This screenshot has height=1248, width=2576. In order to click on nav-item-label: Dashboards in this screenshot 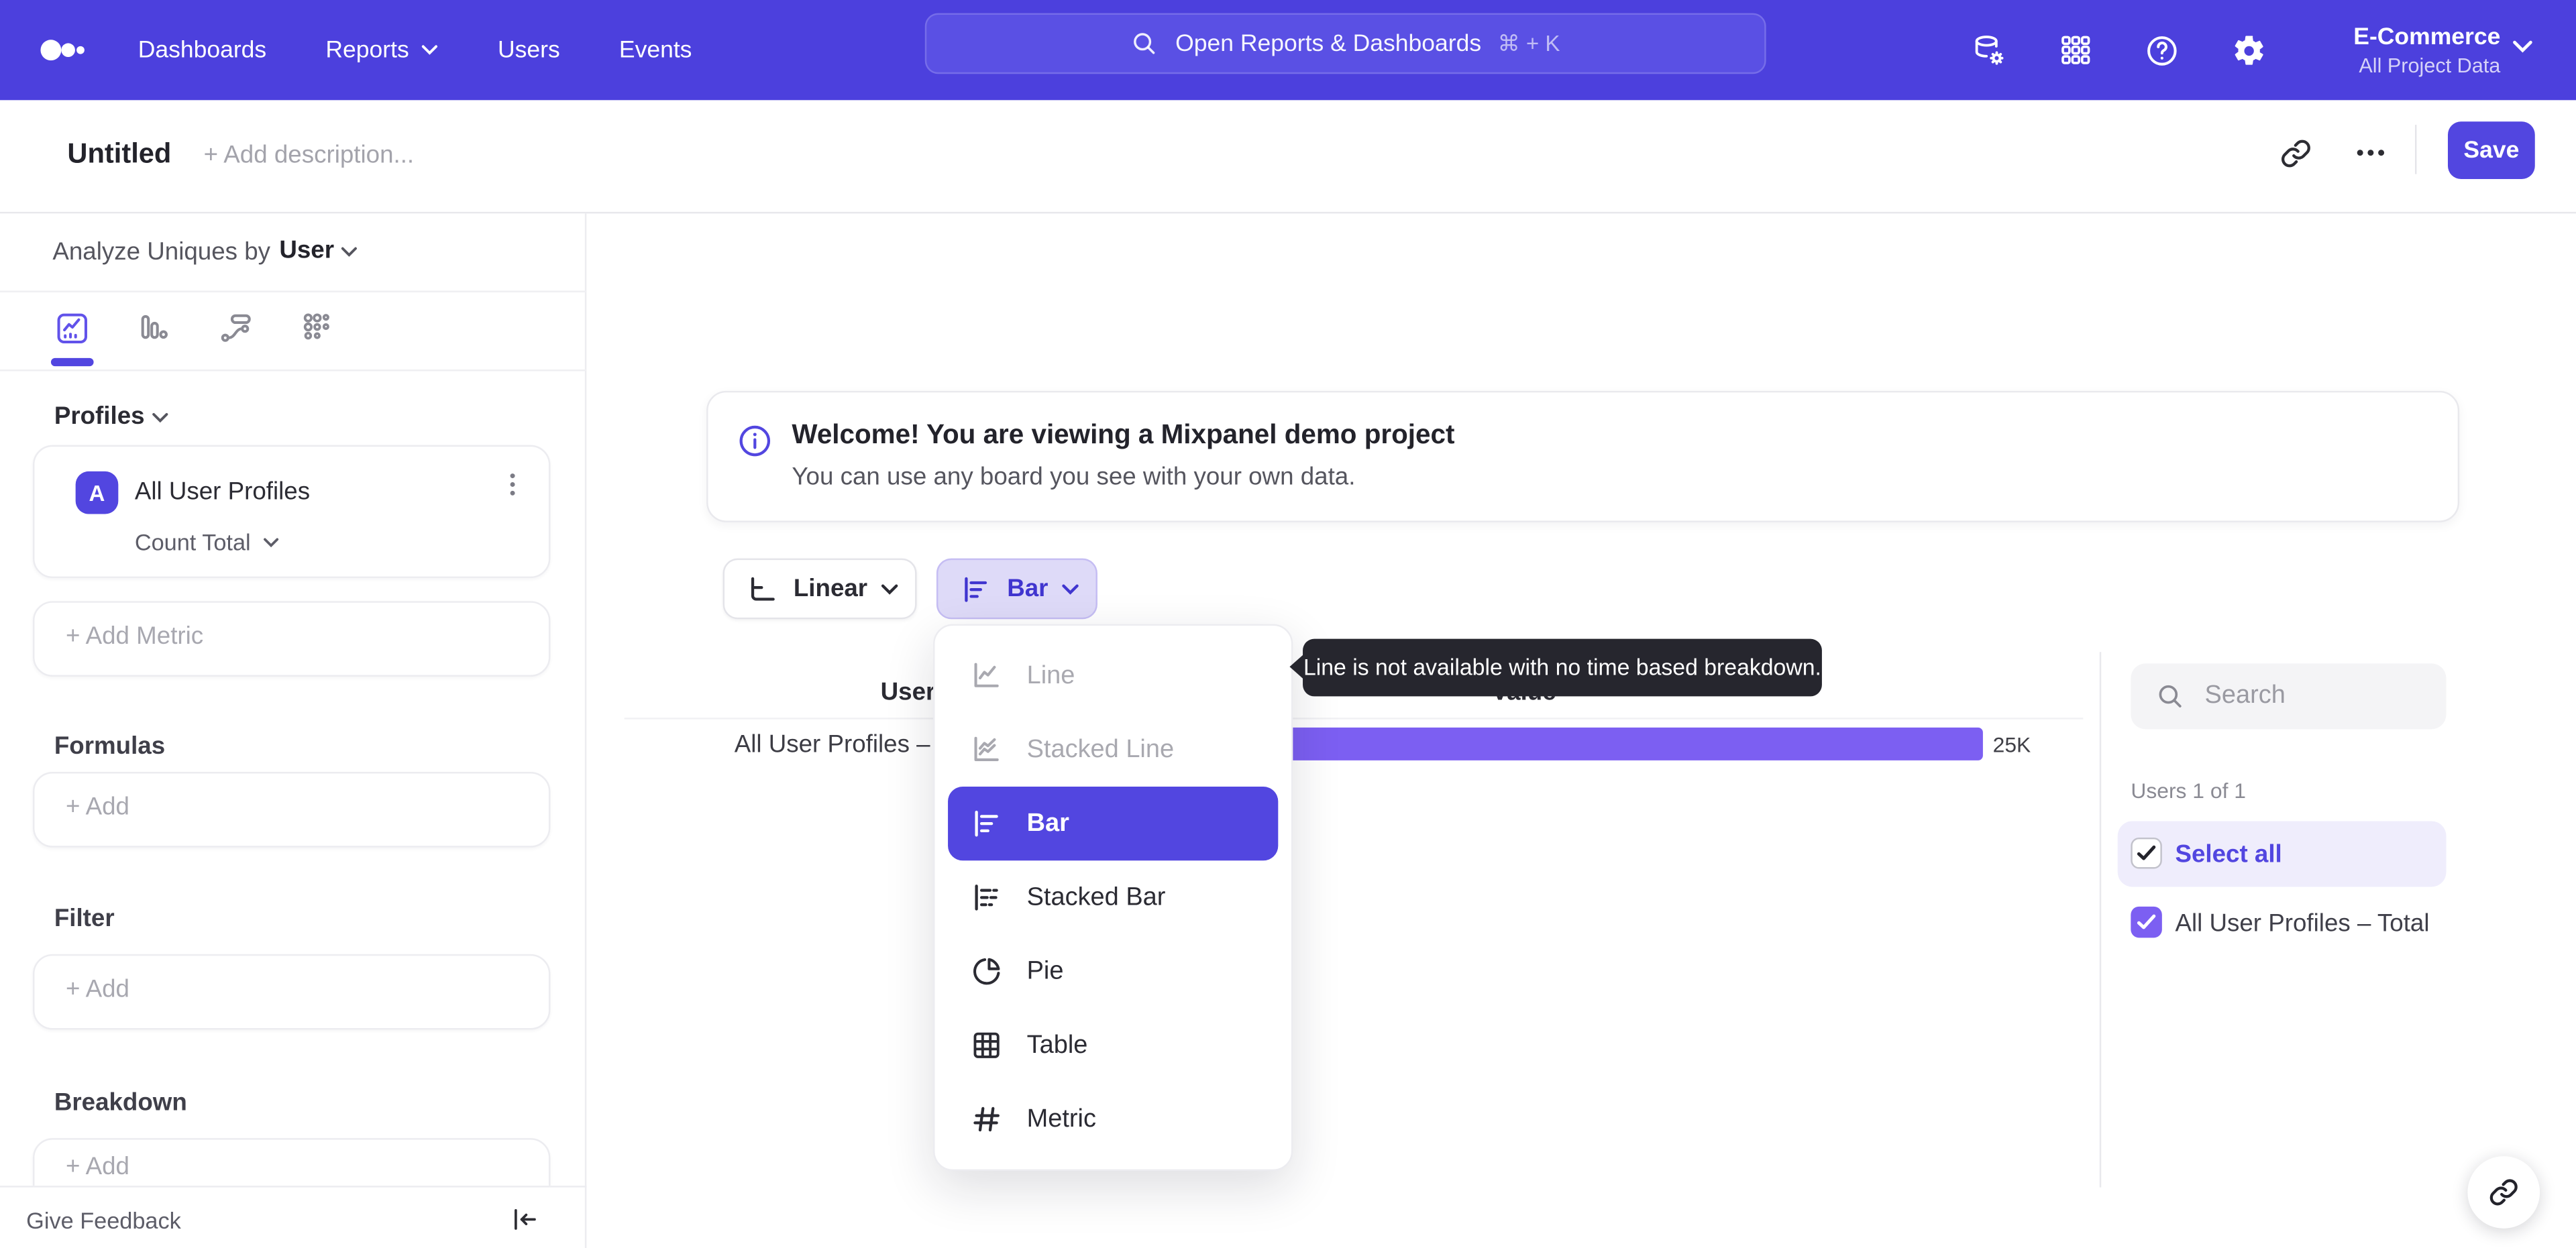, I will do `click(202, 50)`.